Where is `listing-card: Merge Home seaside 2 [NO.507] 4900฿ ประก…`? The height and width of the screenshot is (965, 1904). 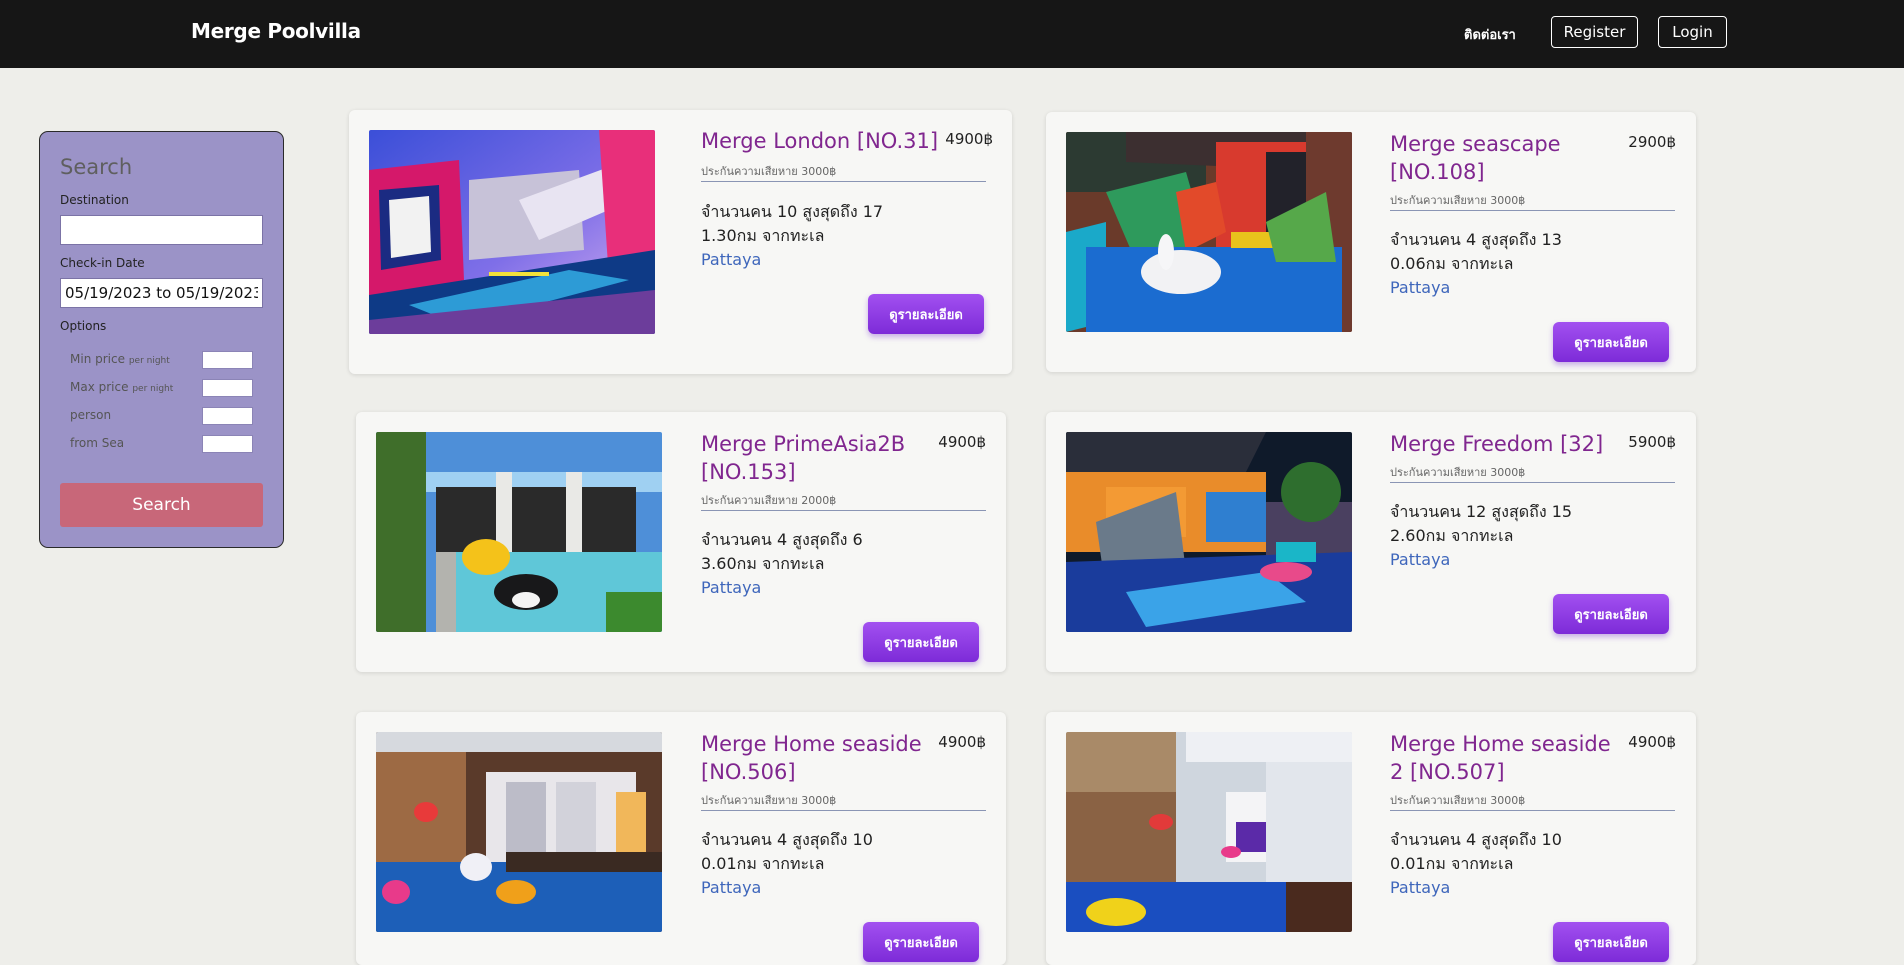
listing-card: Merge Home seaside 2 [NO.507] 4900฿ ประก… is located at coordinates (1371, 838).